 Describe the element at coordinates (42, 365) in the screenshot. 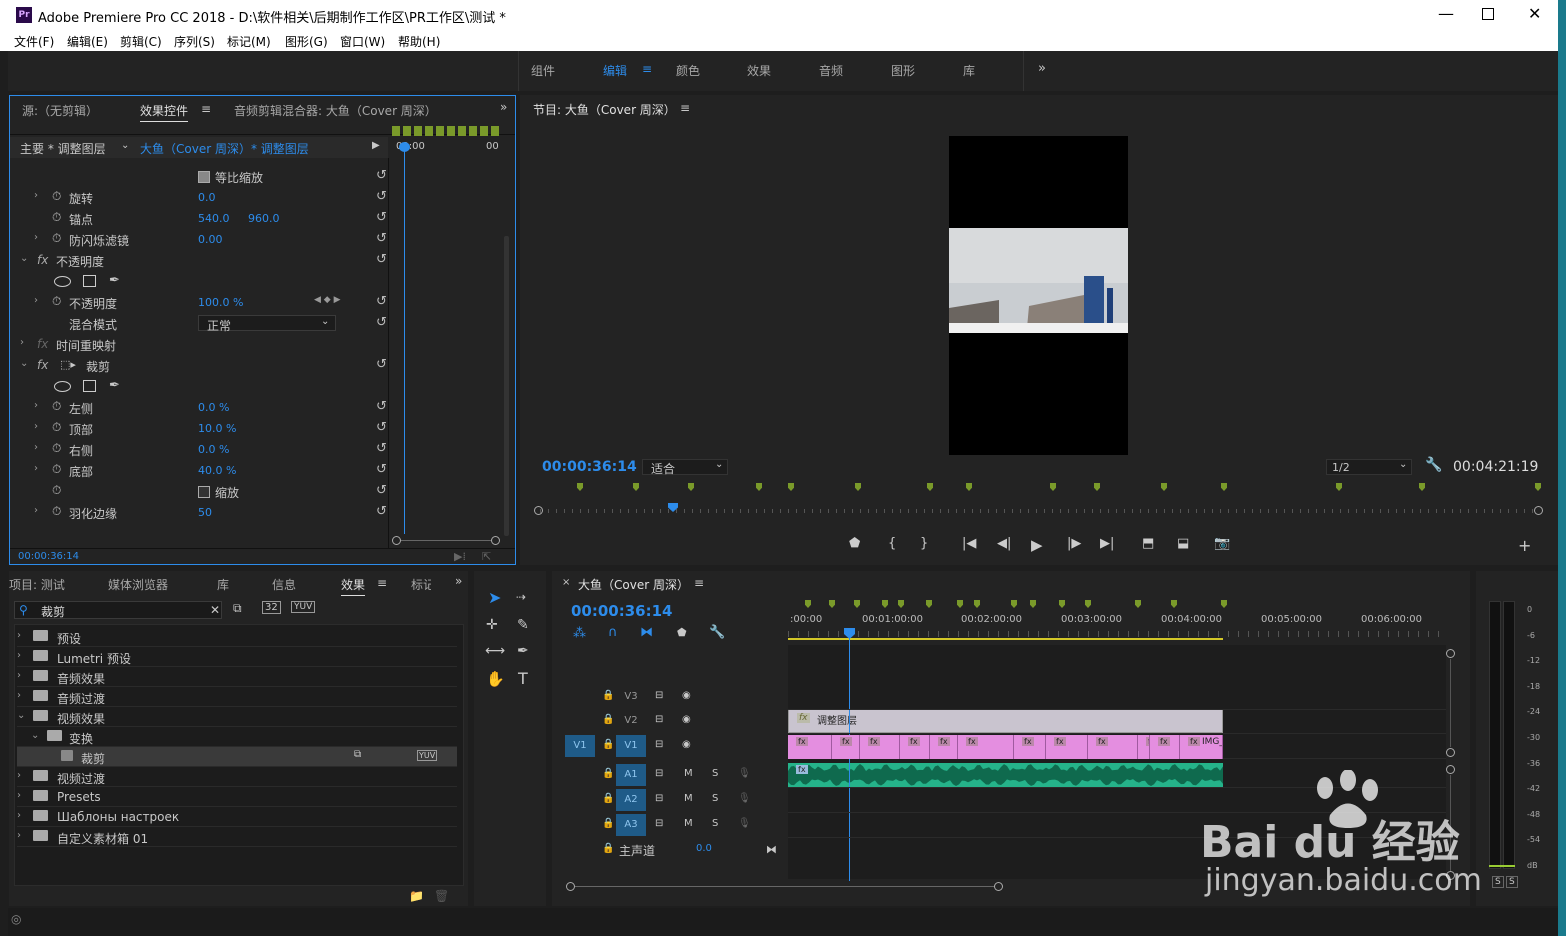

I see `fx-icon: fx` at that location.